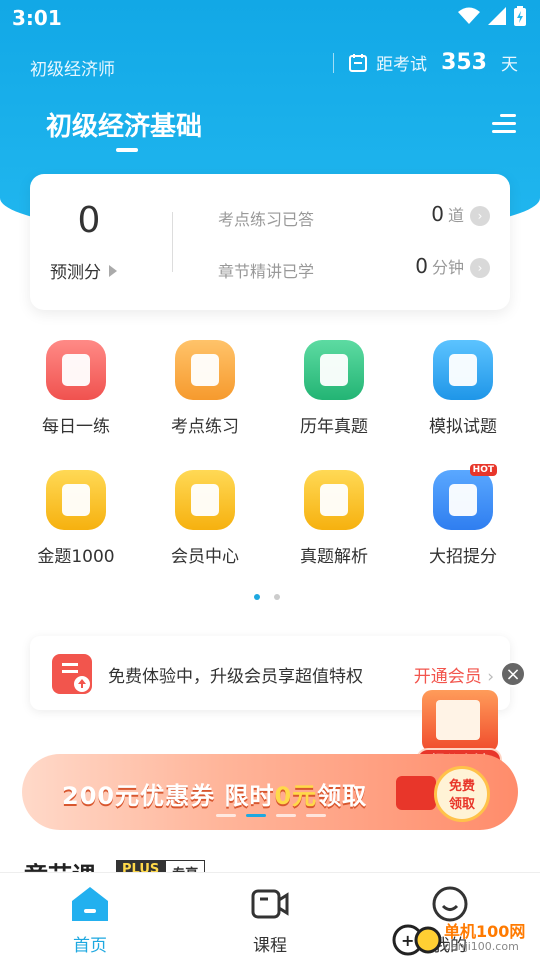  I want to click on grid-item-member-center: 会员中心, so click(205, 518).